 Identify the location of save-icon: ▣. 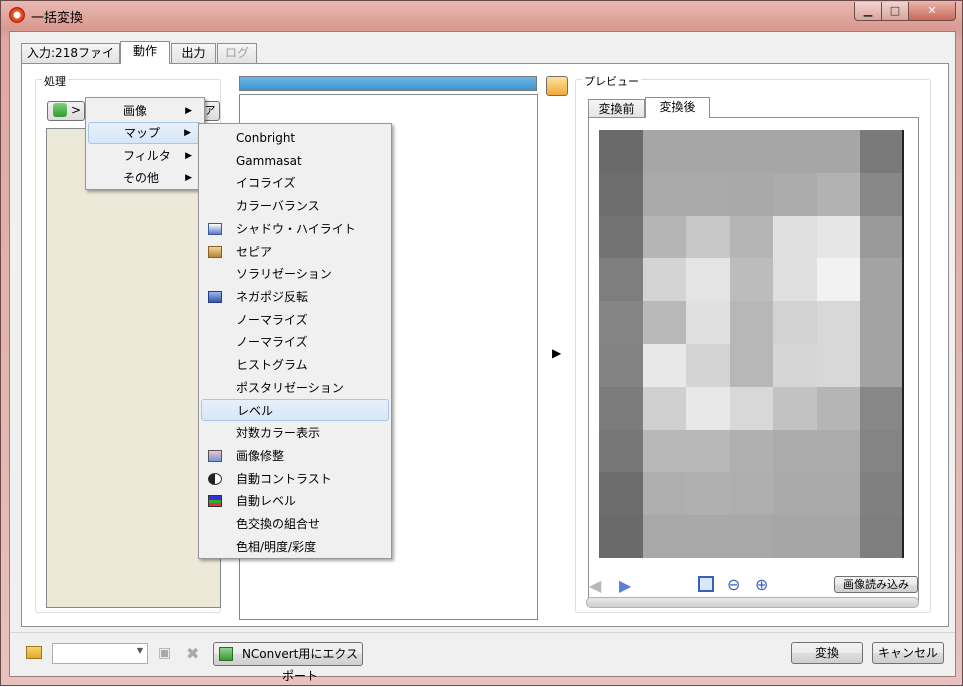
(164, 653).